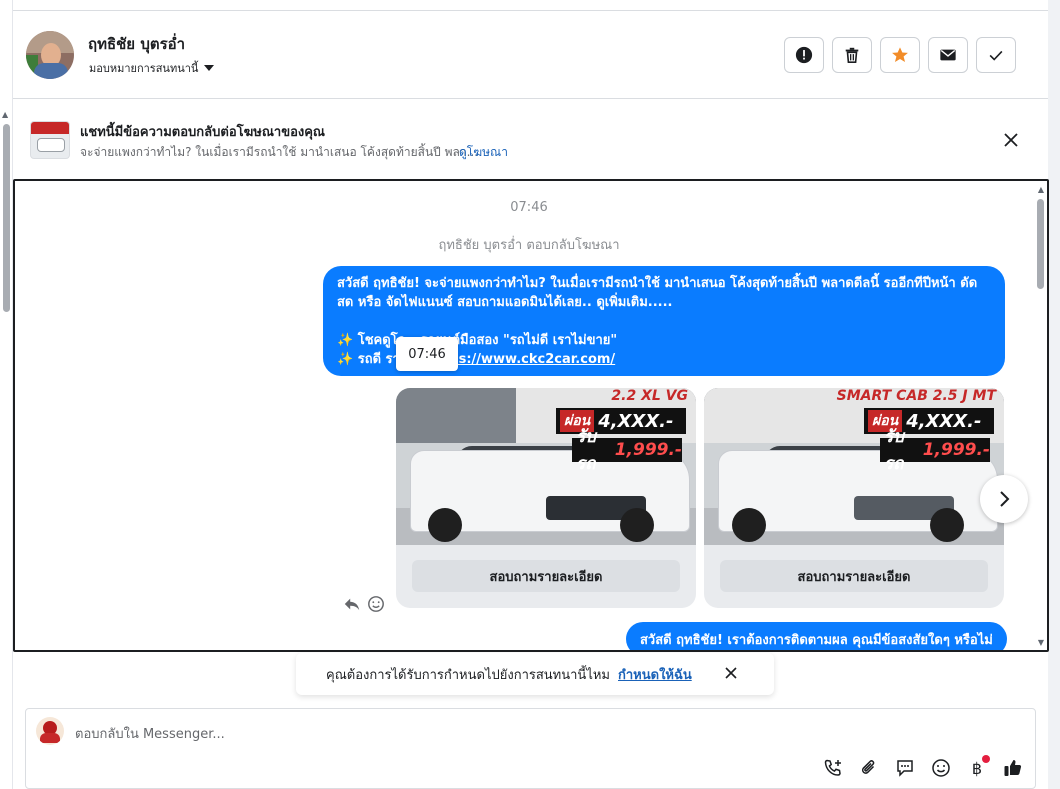  What do you see at coordinates (427, 354) in the screenshot?
I see `timestamp-tooltip: 07:46` at bounding box center [427, 354].